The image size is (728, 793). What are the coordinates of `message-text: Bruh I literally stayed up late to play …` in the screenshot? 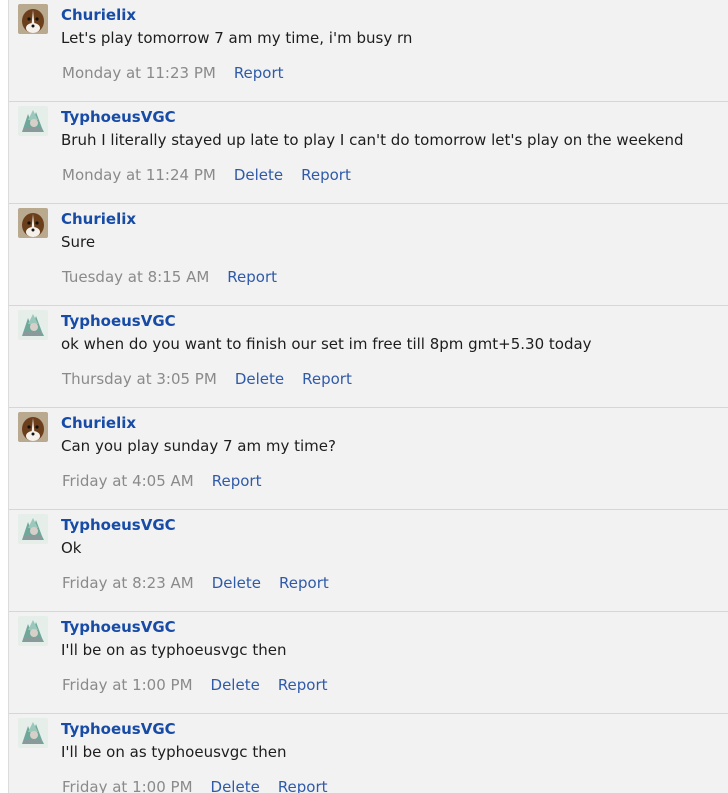 It's located at (372, 140).